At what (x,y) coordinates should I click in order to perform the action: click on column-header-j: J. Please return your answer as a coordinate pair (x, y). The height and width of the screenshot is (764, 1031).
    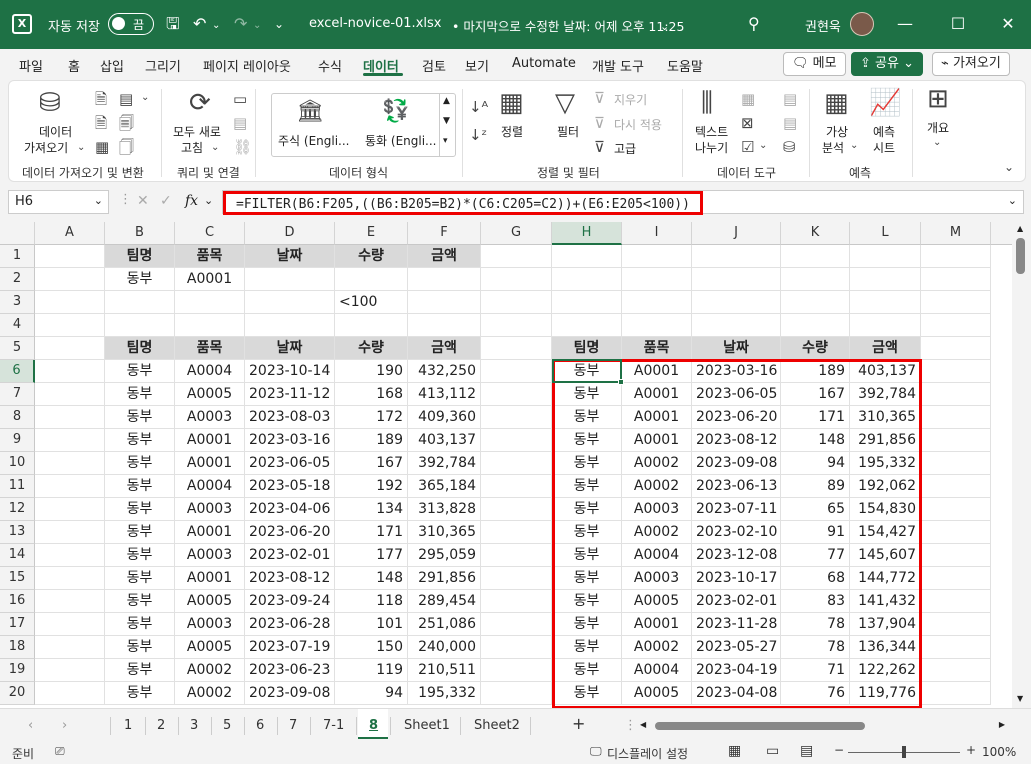
    Looking at the image, I should click on (736, 233).